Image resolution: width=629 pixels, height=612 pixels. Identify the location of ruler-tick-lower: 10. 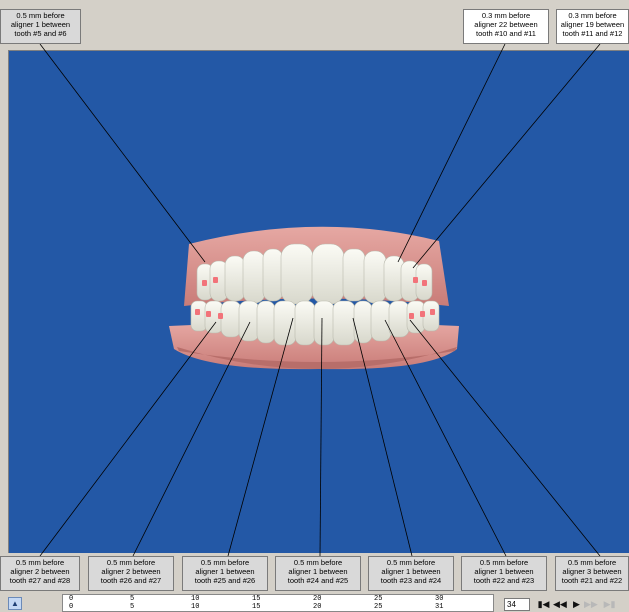
(195, 607).